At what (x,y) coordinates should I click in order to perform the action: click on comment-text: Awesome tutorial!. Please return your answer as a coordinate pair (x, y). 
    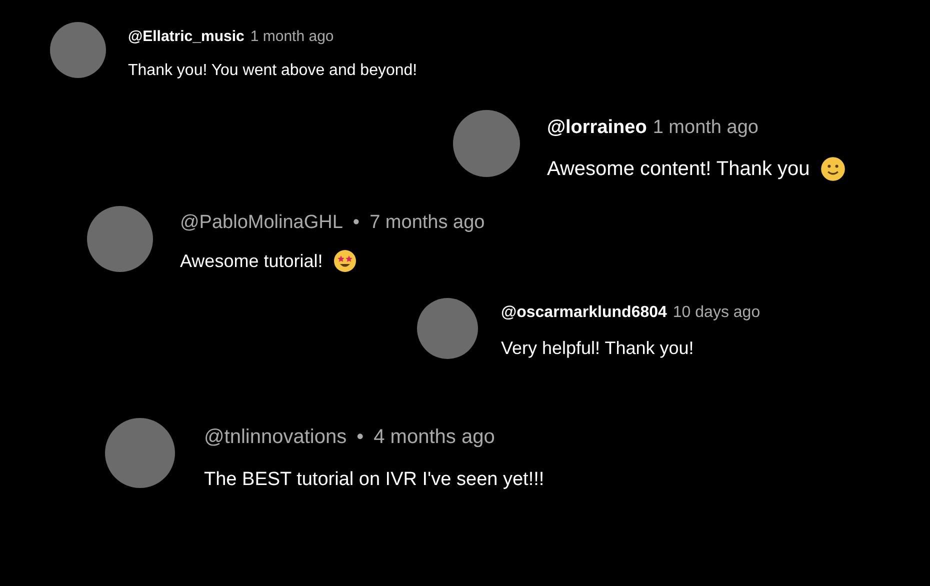
    Looking at the image, I should click on (251, 261).